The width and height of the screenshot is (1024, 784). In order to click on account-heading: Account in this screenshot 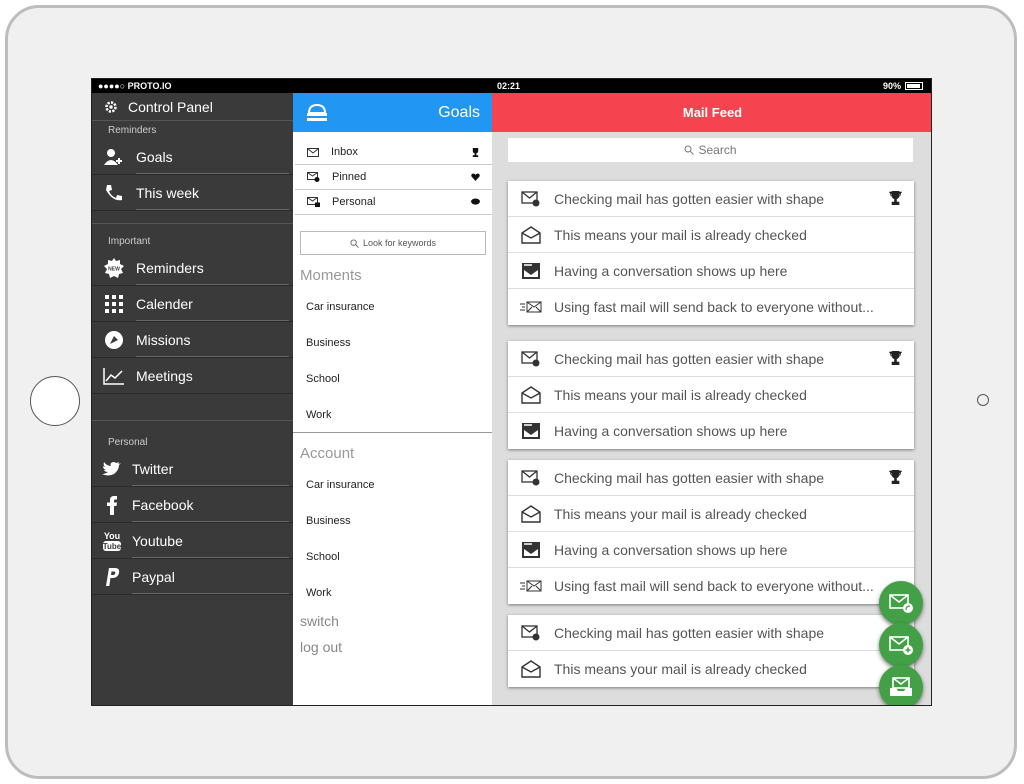, I will do `click(327, 453)`.